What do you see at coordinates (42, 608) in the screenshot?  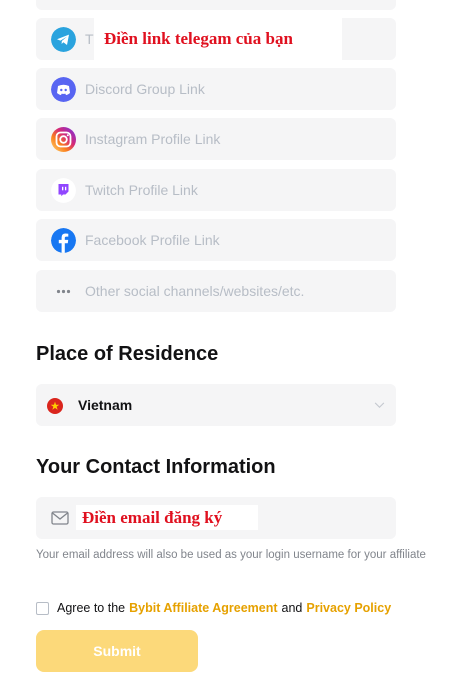 I see `agree-checkbox` at bounding box center [42, 608].